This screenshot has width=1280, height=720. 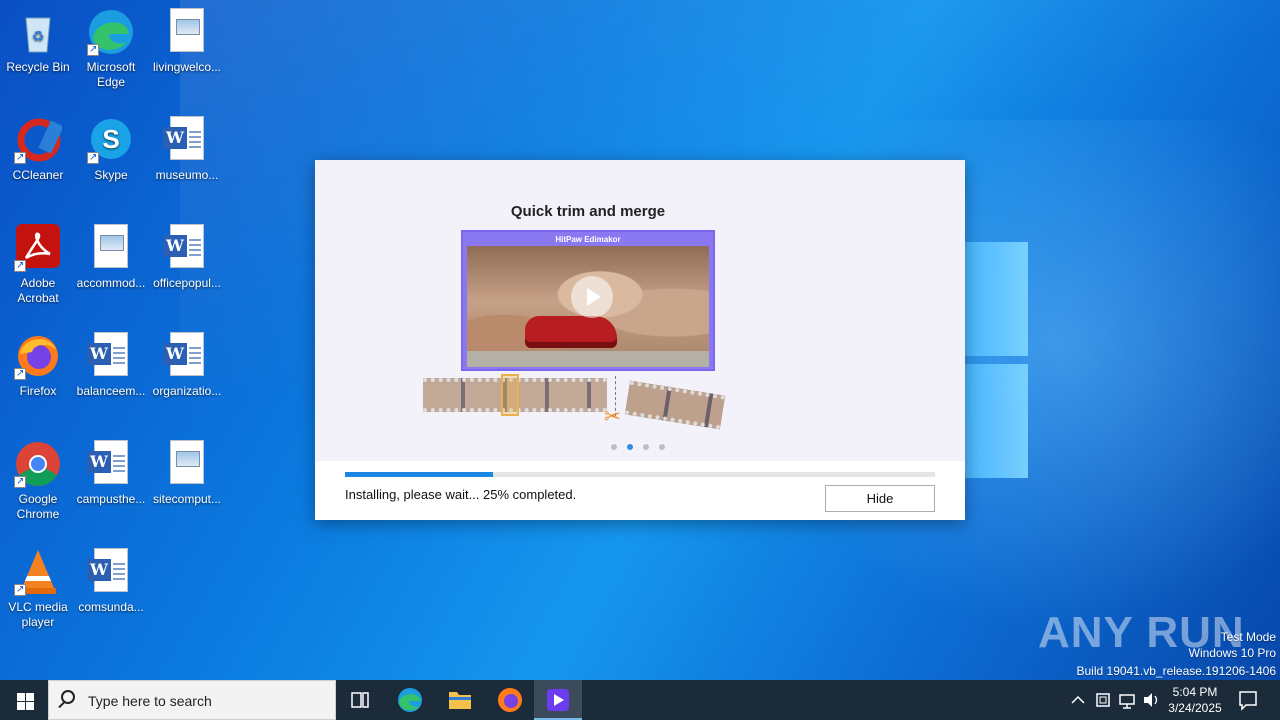 What do you see at coordinates (571, 332) in the screenshot?
I see `car-image` at bounding box center [571, 332].